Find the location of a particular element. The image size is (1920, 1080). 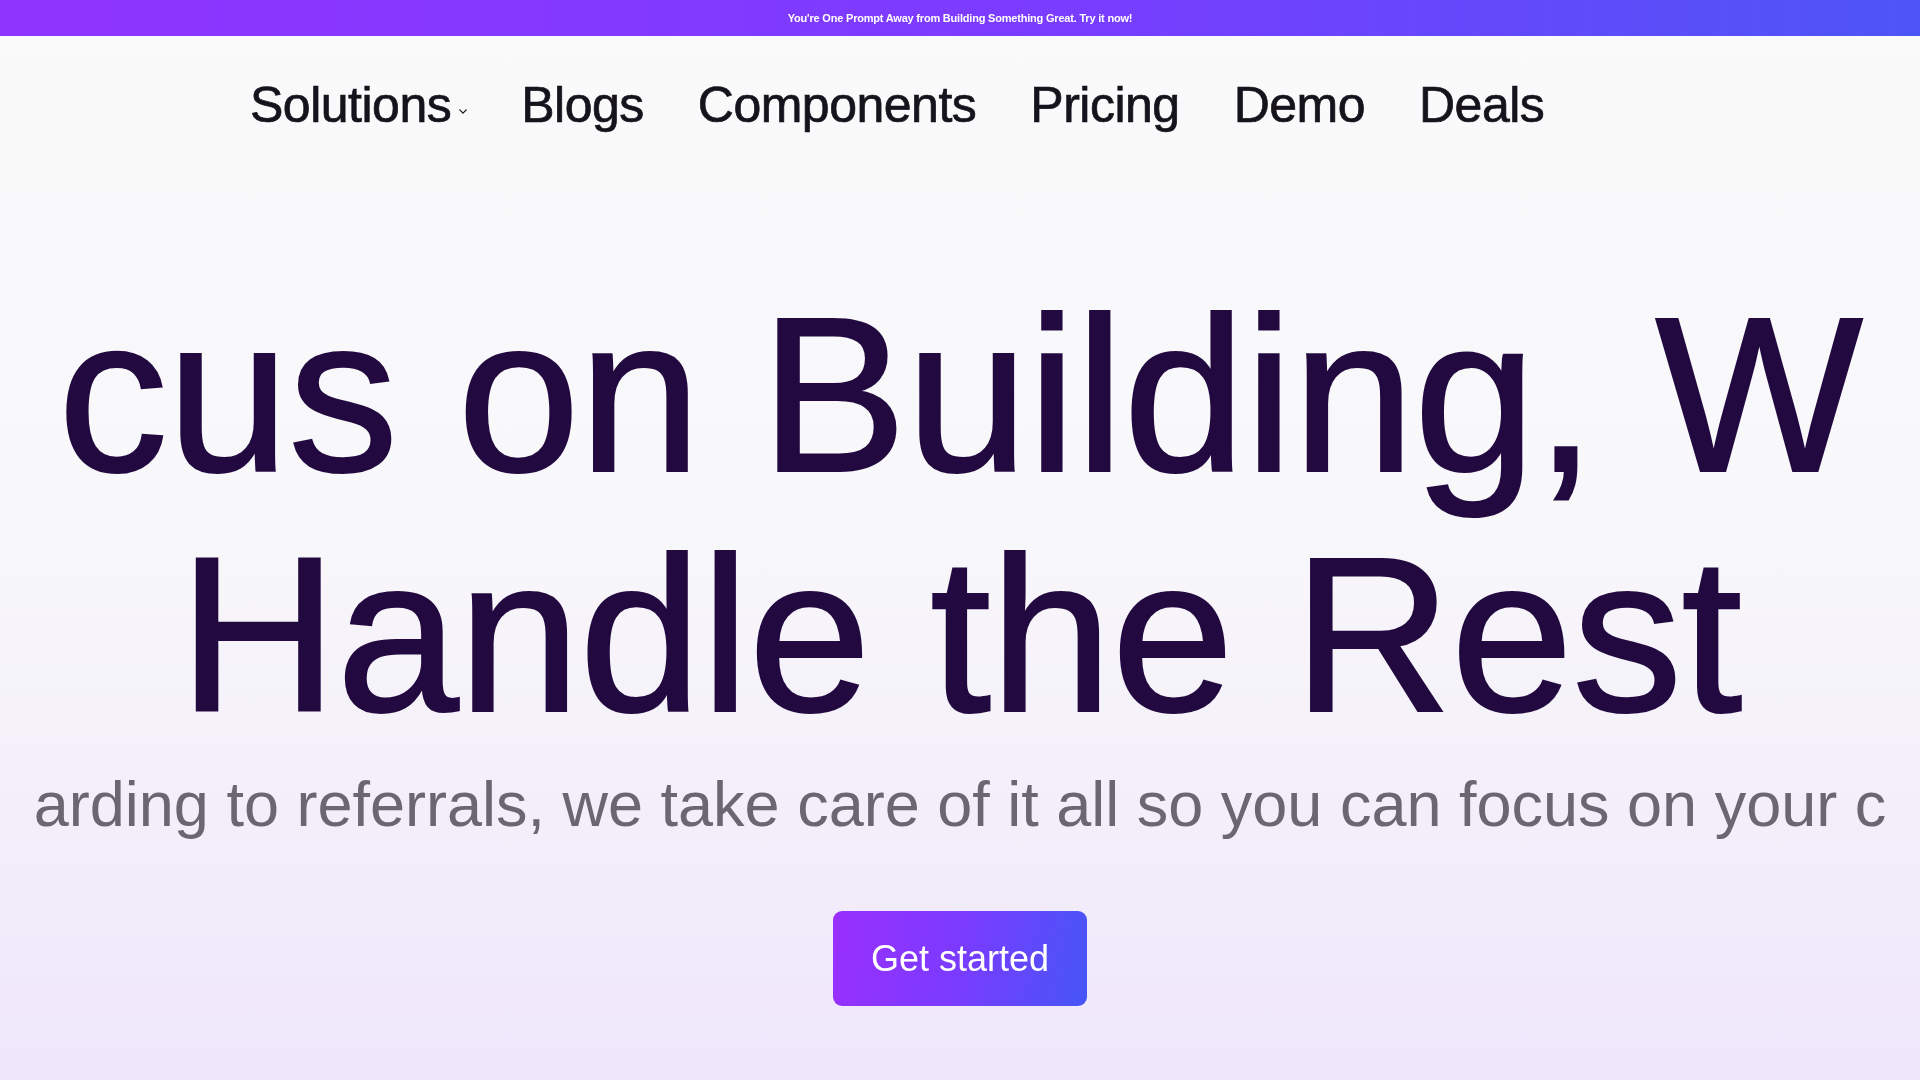

nav-link: Demo is located at coordinates (1299, 105).